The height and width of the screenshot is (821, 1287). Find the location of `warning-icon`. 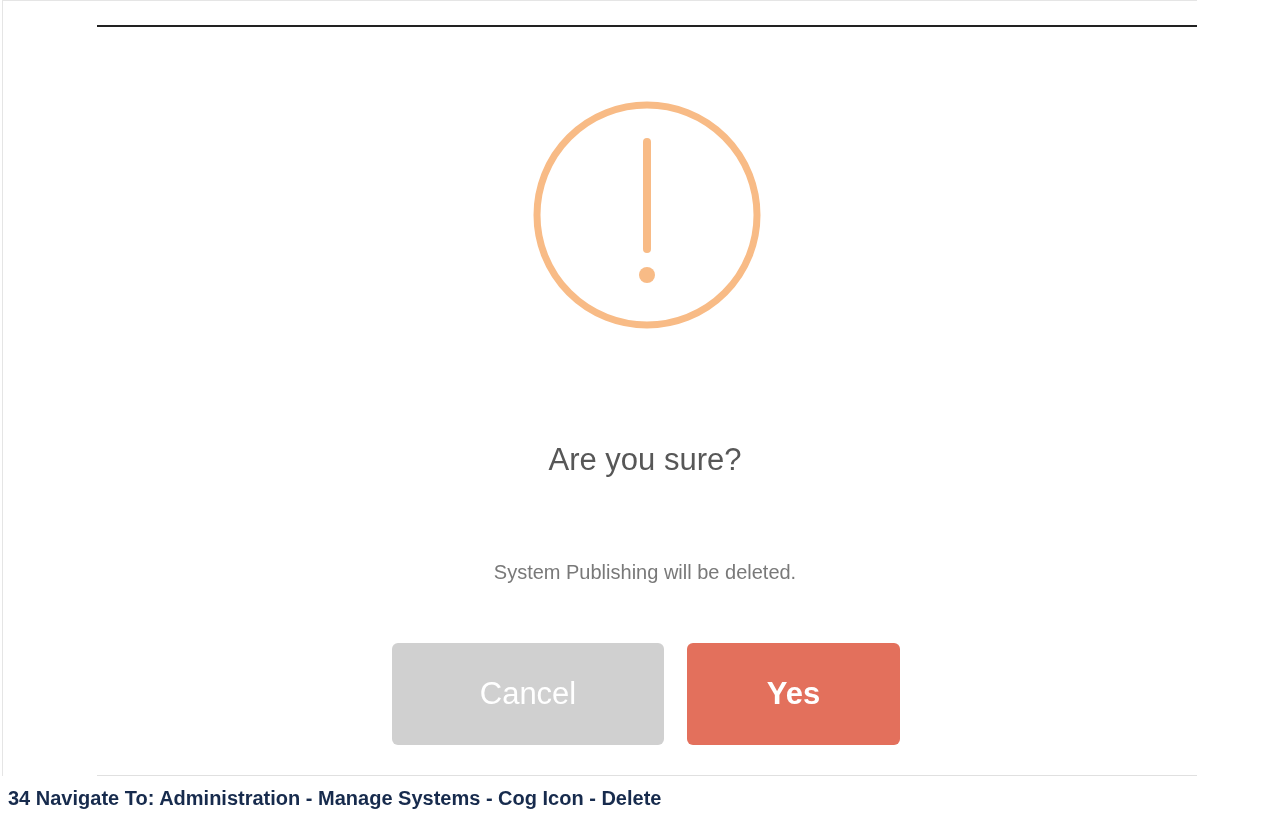

warning-icon is located at coordinates (647, 215).